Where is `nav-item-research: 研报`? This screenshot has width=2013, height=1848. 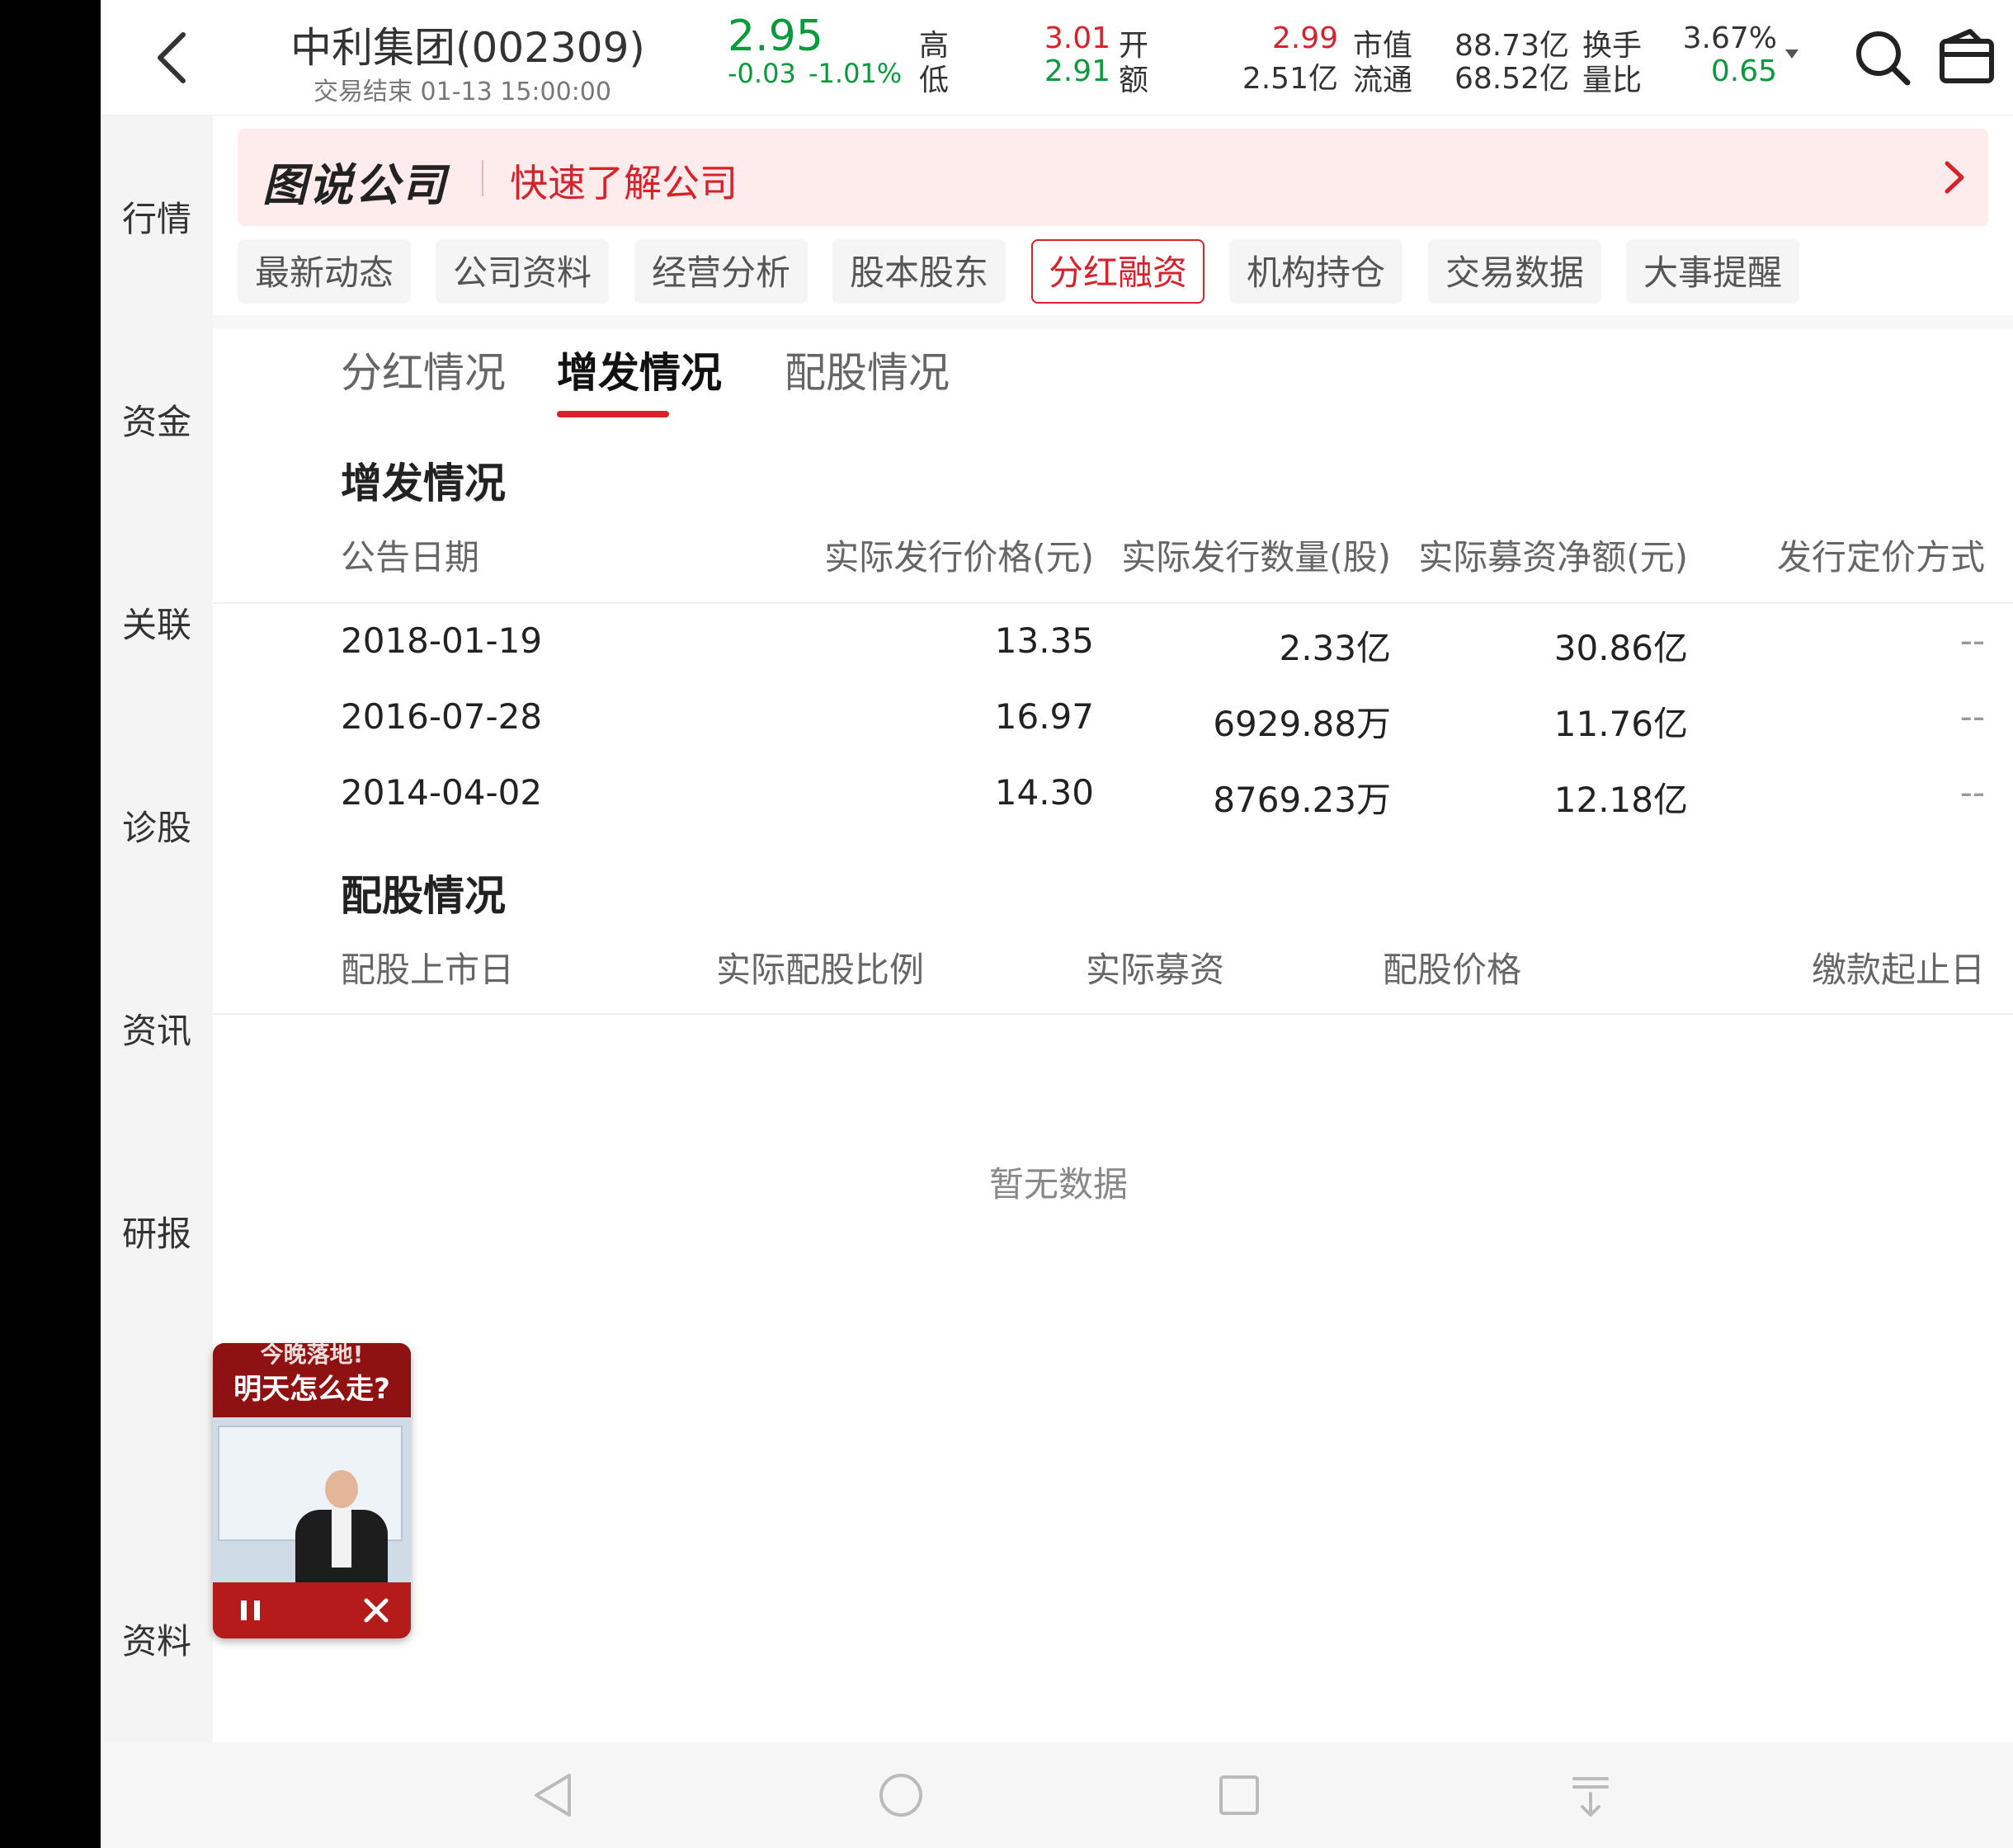 nav-item-research: 研报 is located at coordinates (157, 1231).